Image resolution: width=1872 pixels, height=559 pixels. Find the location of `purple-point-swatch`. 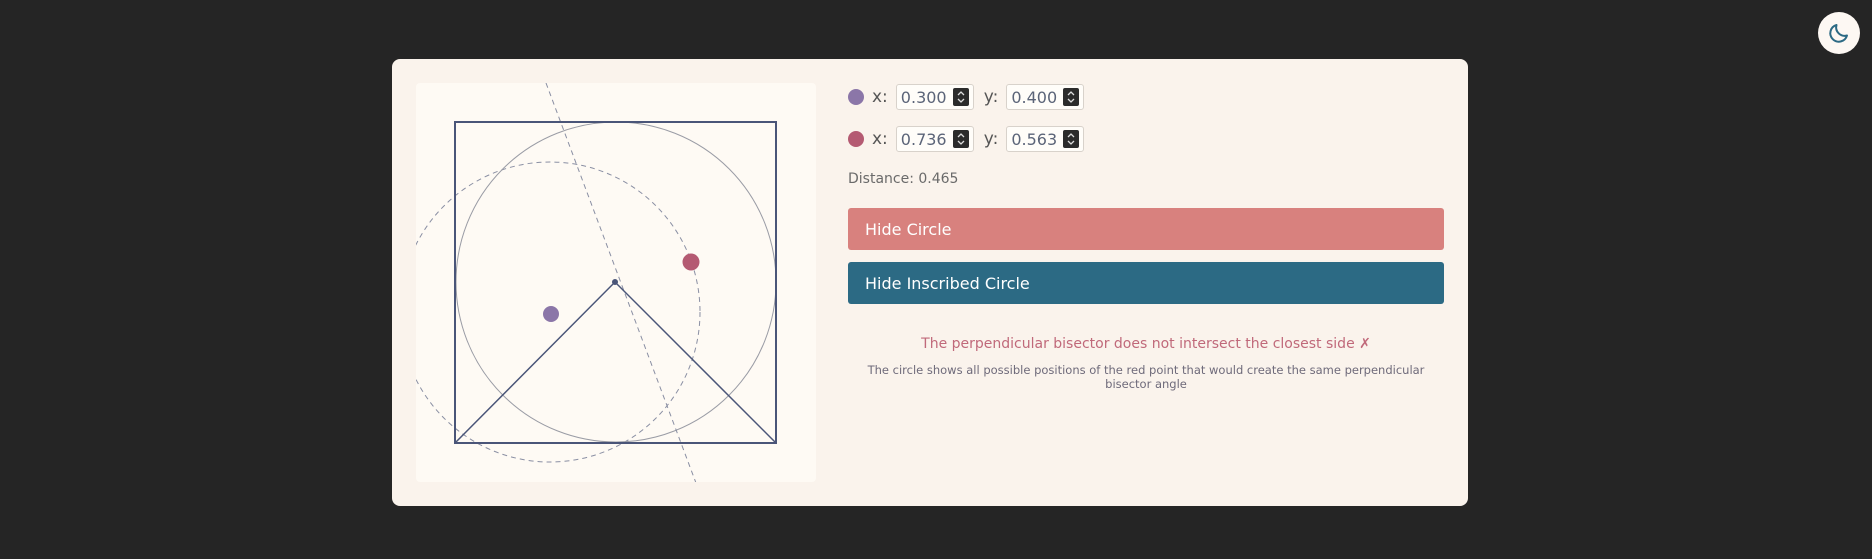

purple-point-swatch is located at coordinates (856, 97).